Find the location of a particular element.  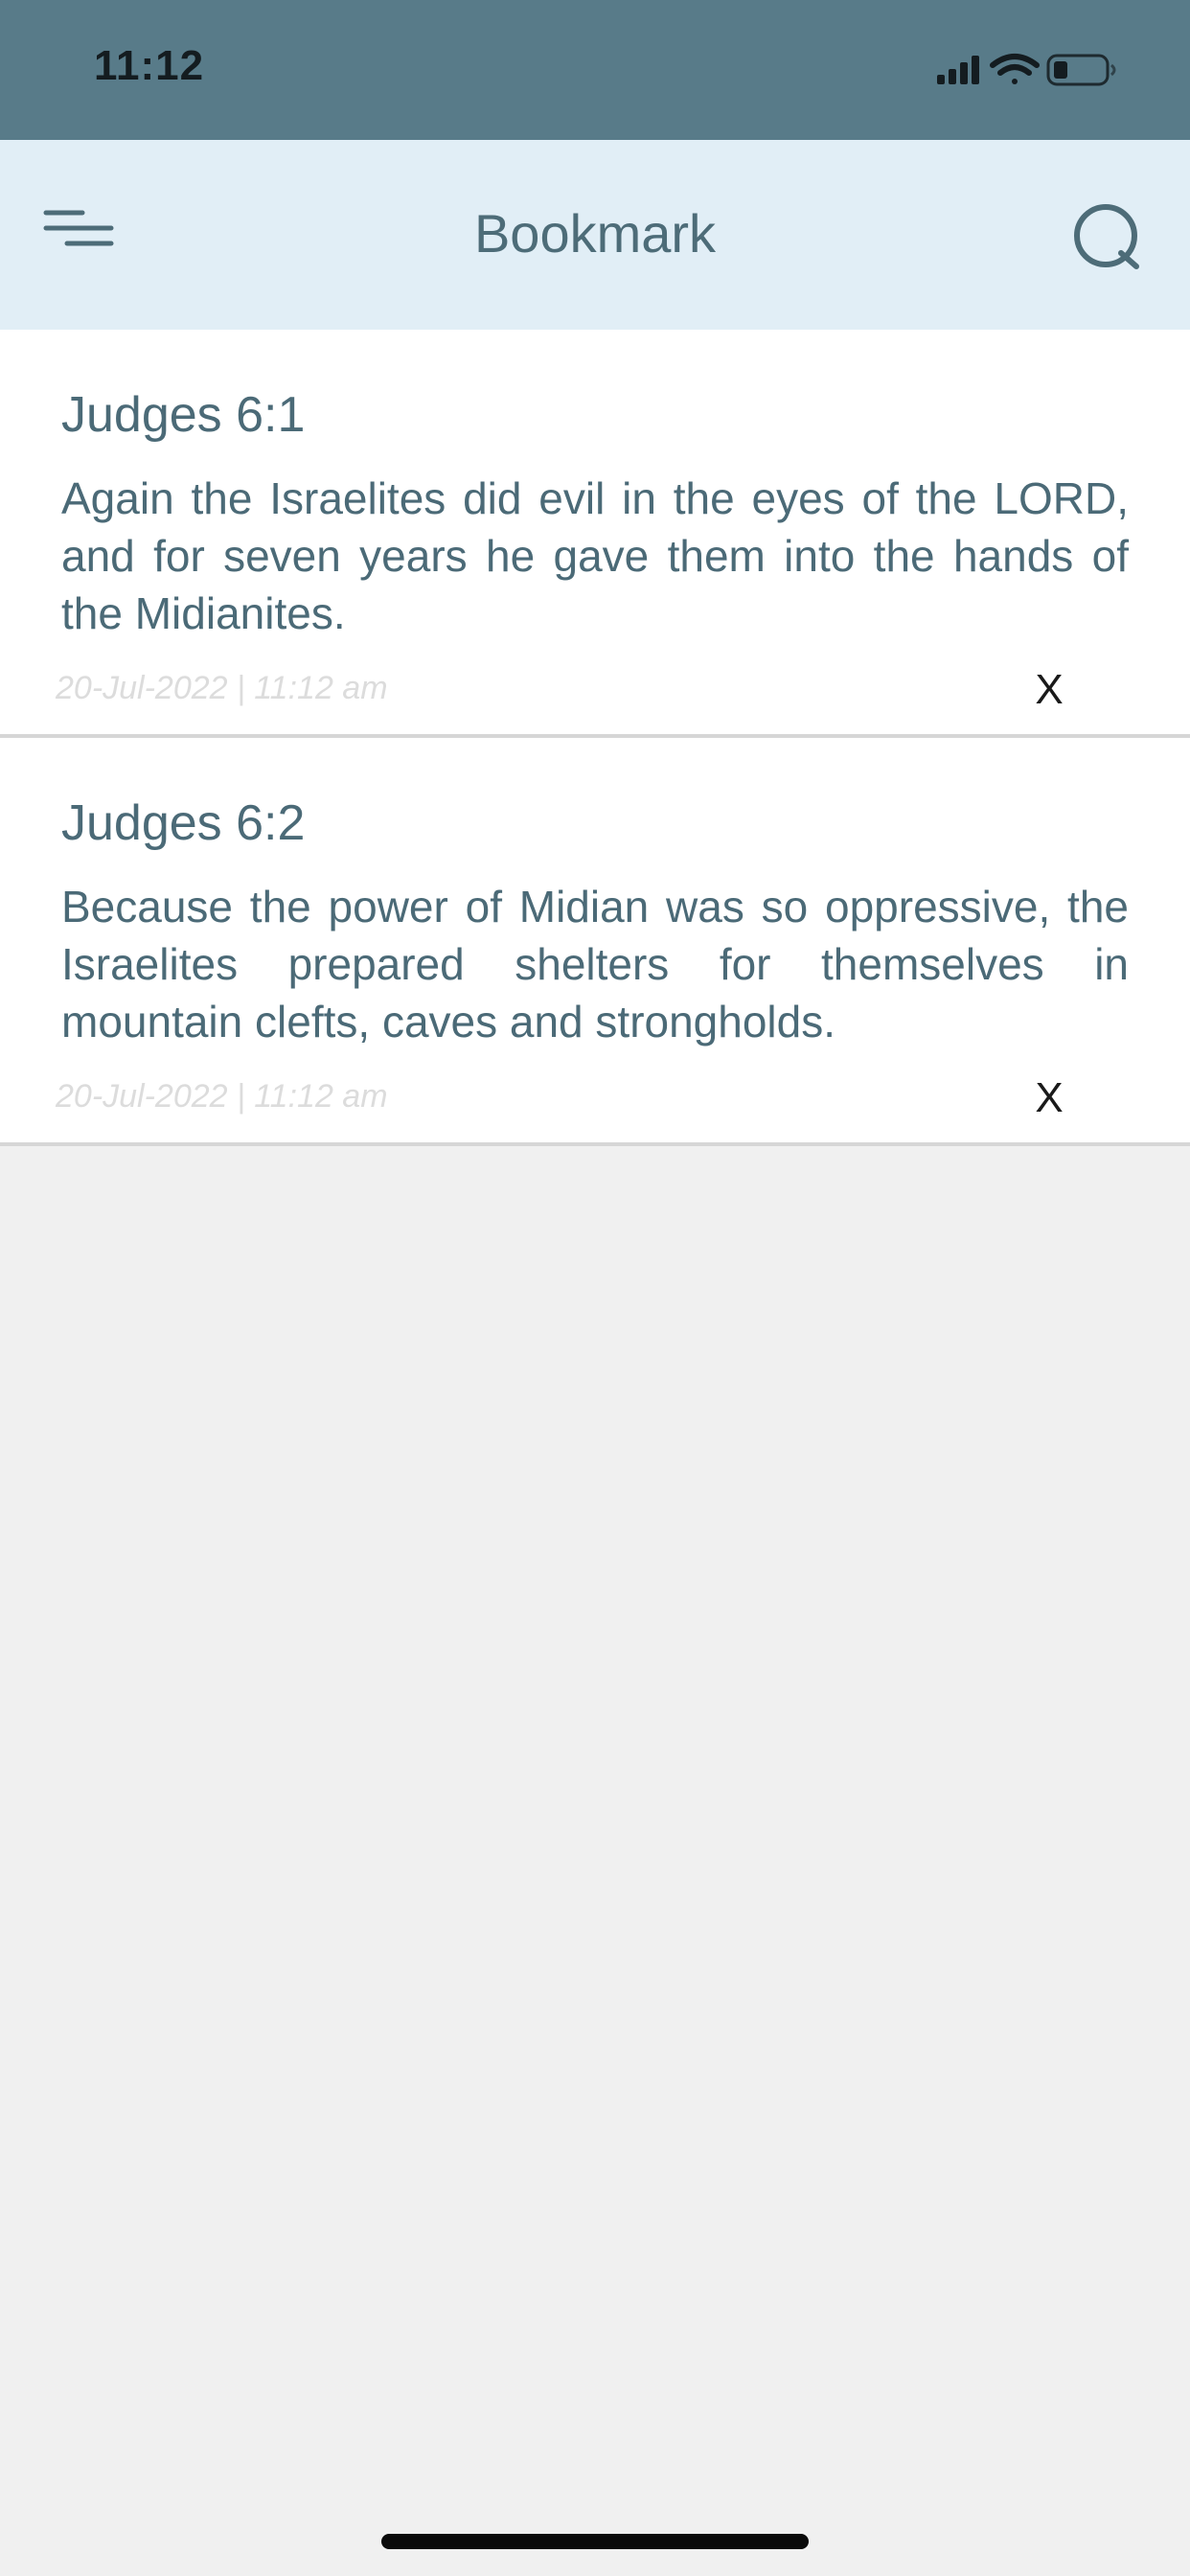

wifi-icon is located at coordinates (1015, 69).